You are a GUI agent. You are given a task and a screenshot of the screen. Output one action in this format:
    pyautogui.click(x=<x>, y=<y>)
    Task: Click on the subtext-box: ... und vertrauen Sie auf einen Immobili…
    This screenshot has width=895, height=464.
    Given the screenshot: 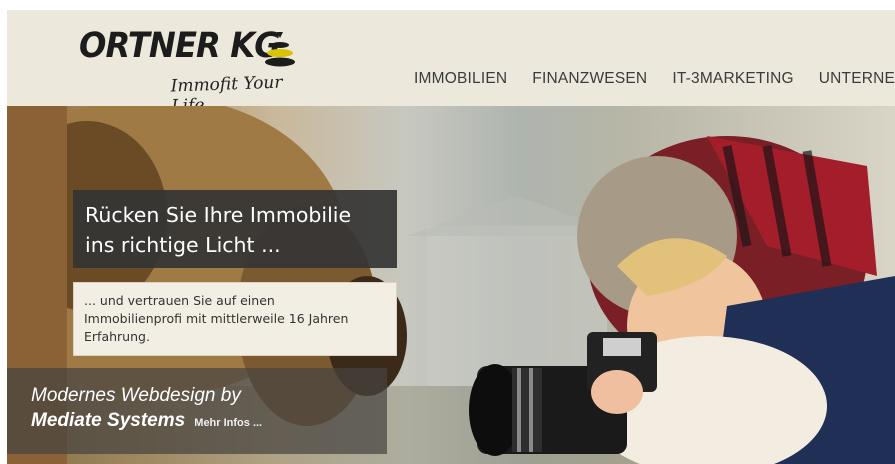 What is the action you would take?
    pyautogui.click(x=235, y=319)
    